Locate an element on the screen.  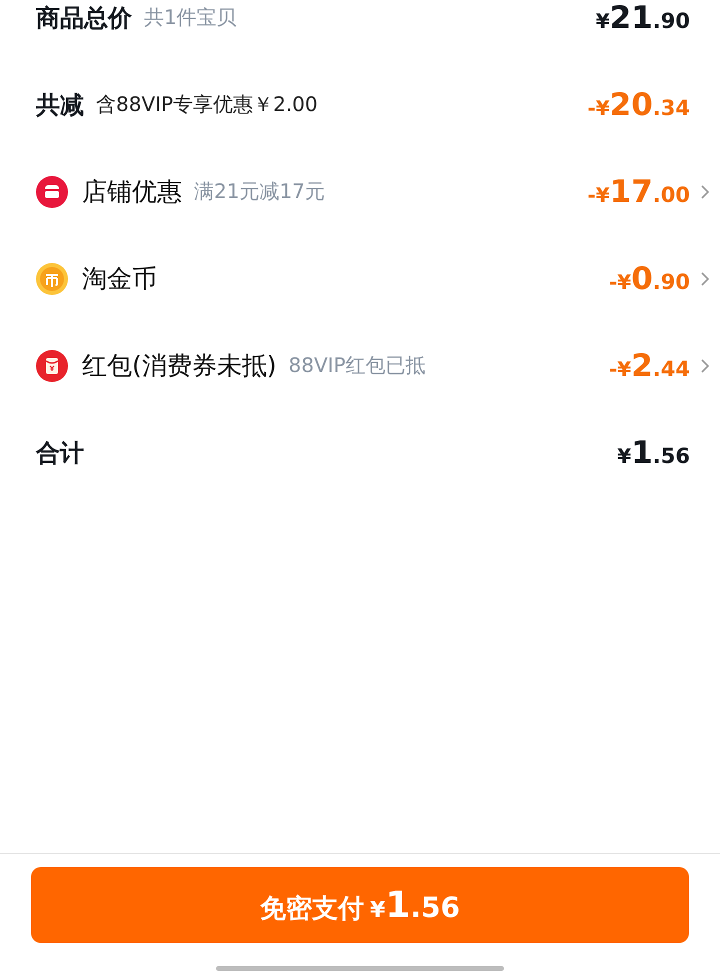
amount: ¥1.56 is located at coordinates (653, 452).